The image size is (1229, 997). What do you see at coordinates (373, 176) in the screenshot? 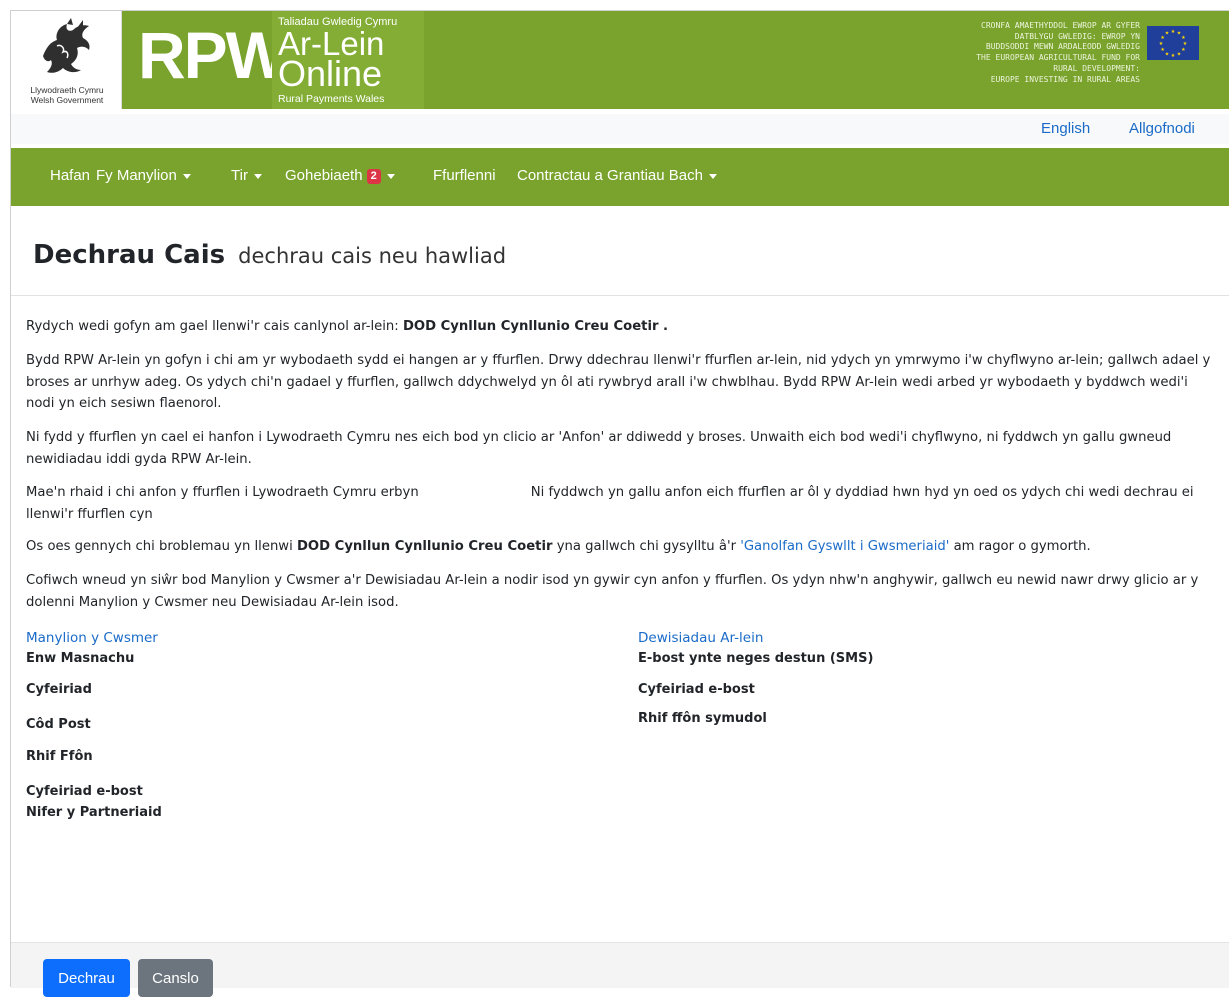
I see `unread-count-badge: 2` at bounding box center [373, 176].